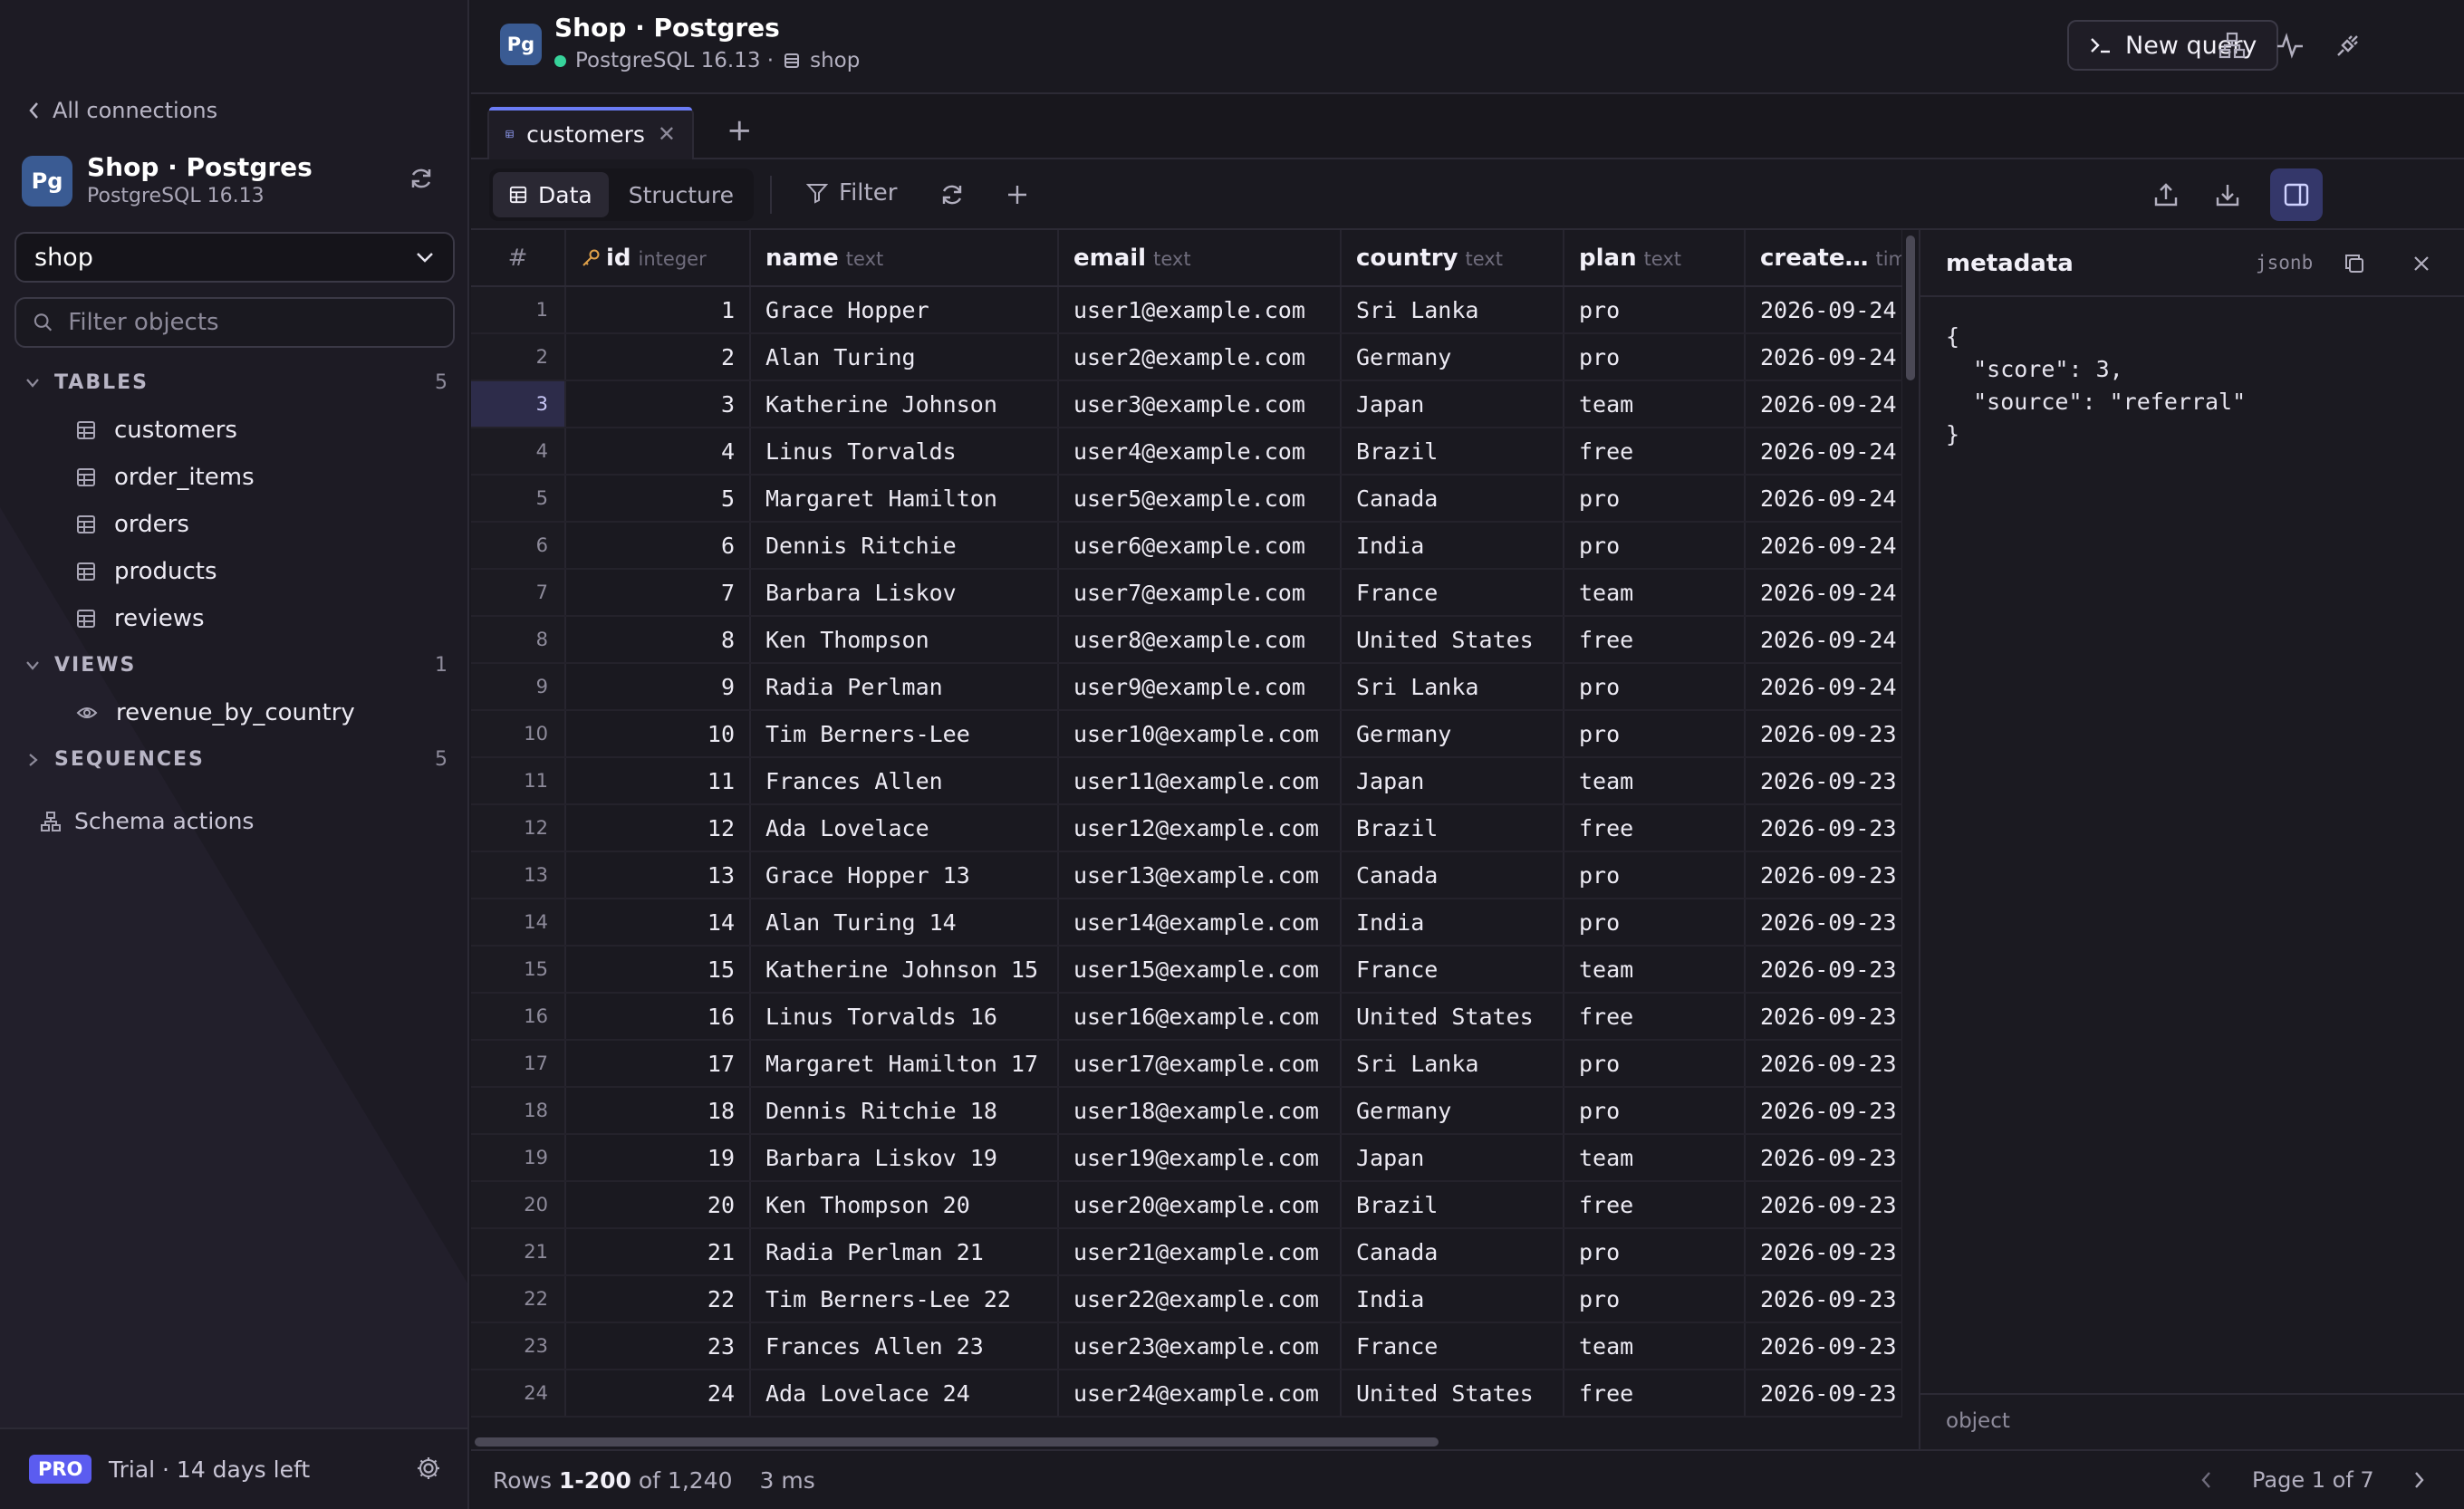 Image resolution: width=2464 pixels, height=1509 pixels. Describe the element at coordinates (518, 1017) in the screenshot. I see `row-number-cell: 16` at that location.